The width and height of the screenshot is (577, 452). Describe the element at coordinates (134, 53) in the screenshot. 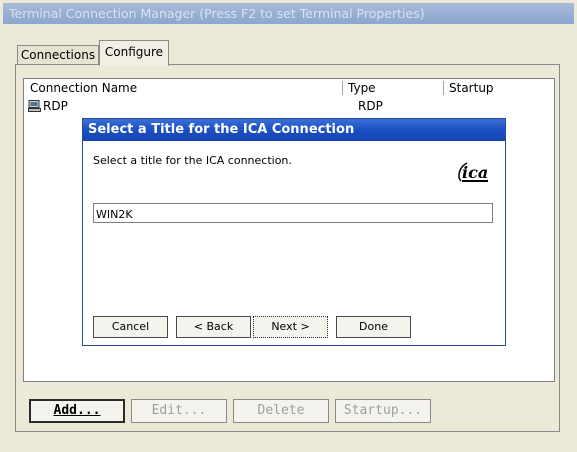

I see `tab-configure: Configure` at that location.